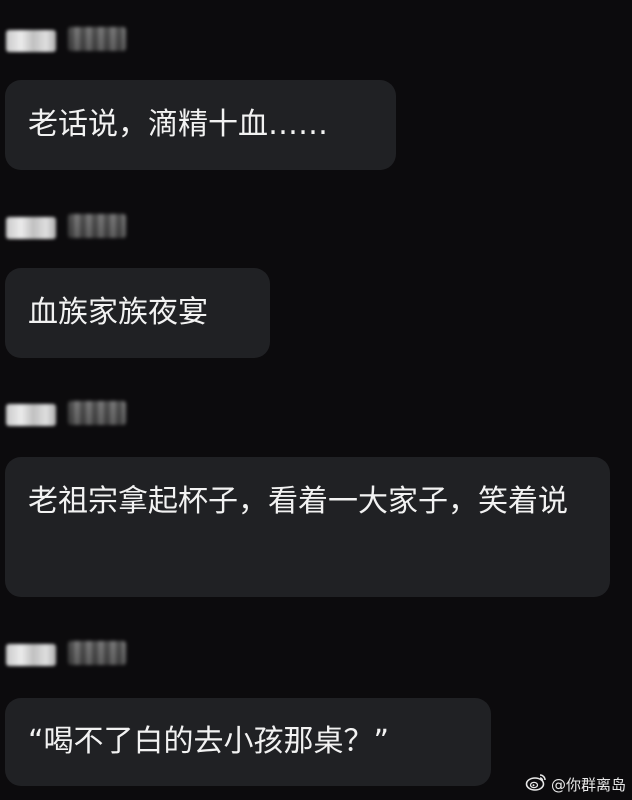 This screenshot has height=800, width=632. What do you see at coordinates (118, 312) in the screenshot?
I see `message-text: 血族家族夜宴` at bounding box center [118, 312].